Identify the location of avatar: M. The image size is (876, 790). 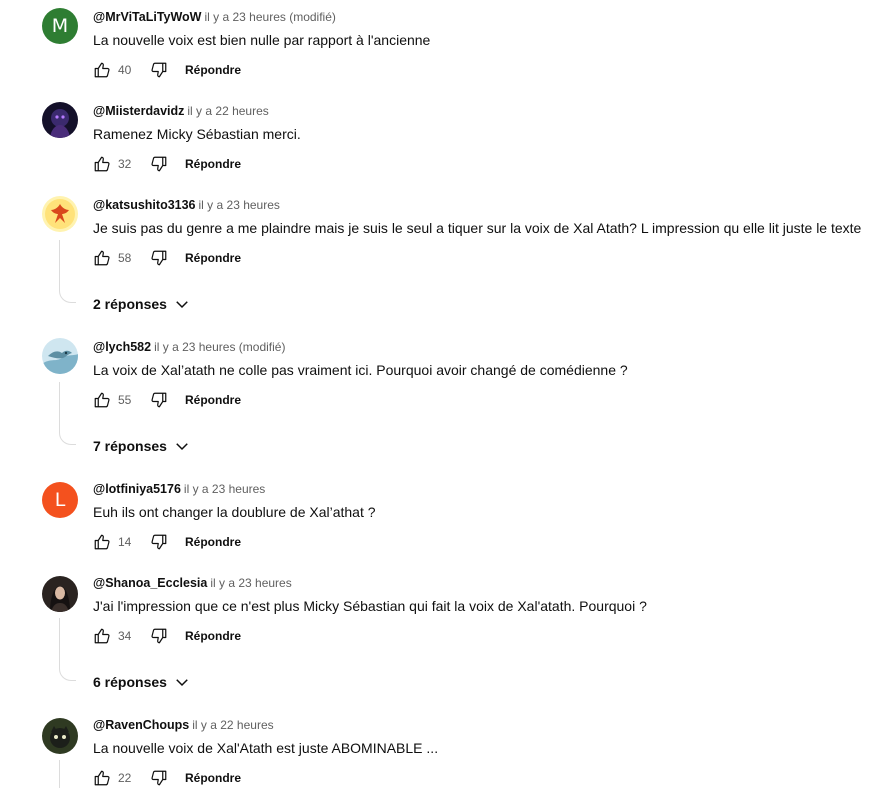
(60, 26).